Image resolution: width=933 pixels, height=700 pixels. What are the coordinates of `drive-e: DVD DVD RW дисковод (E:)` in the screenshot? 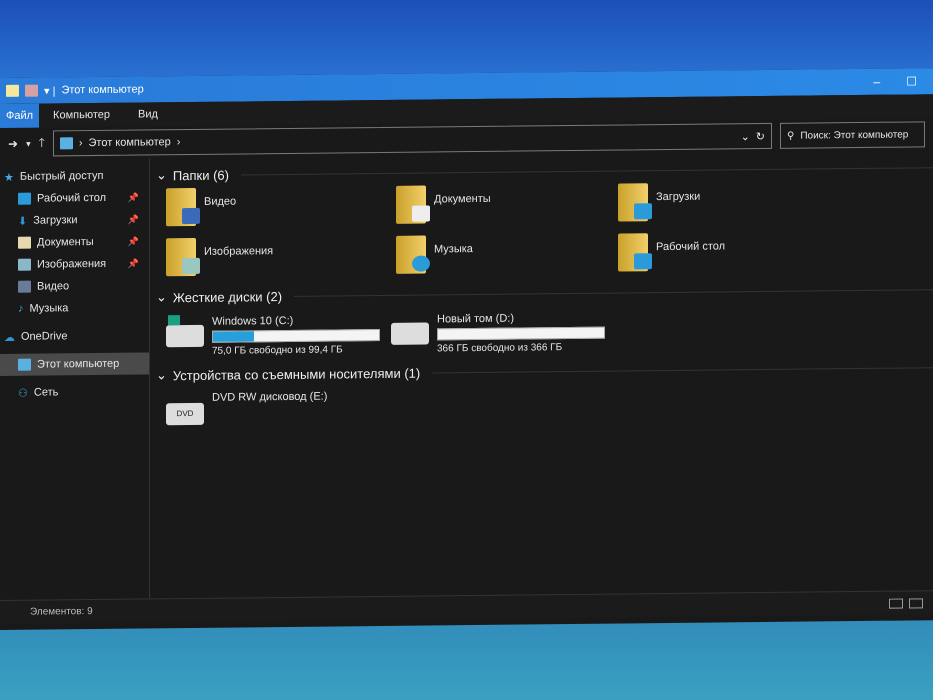 It's located at (281, 413).